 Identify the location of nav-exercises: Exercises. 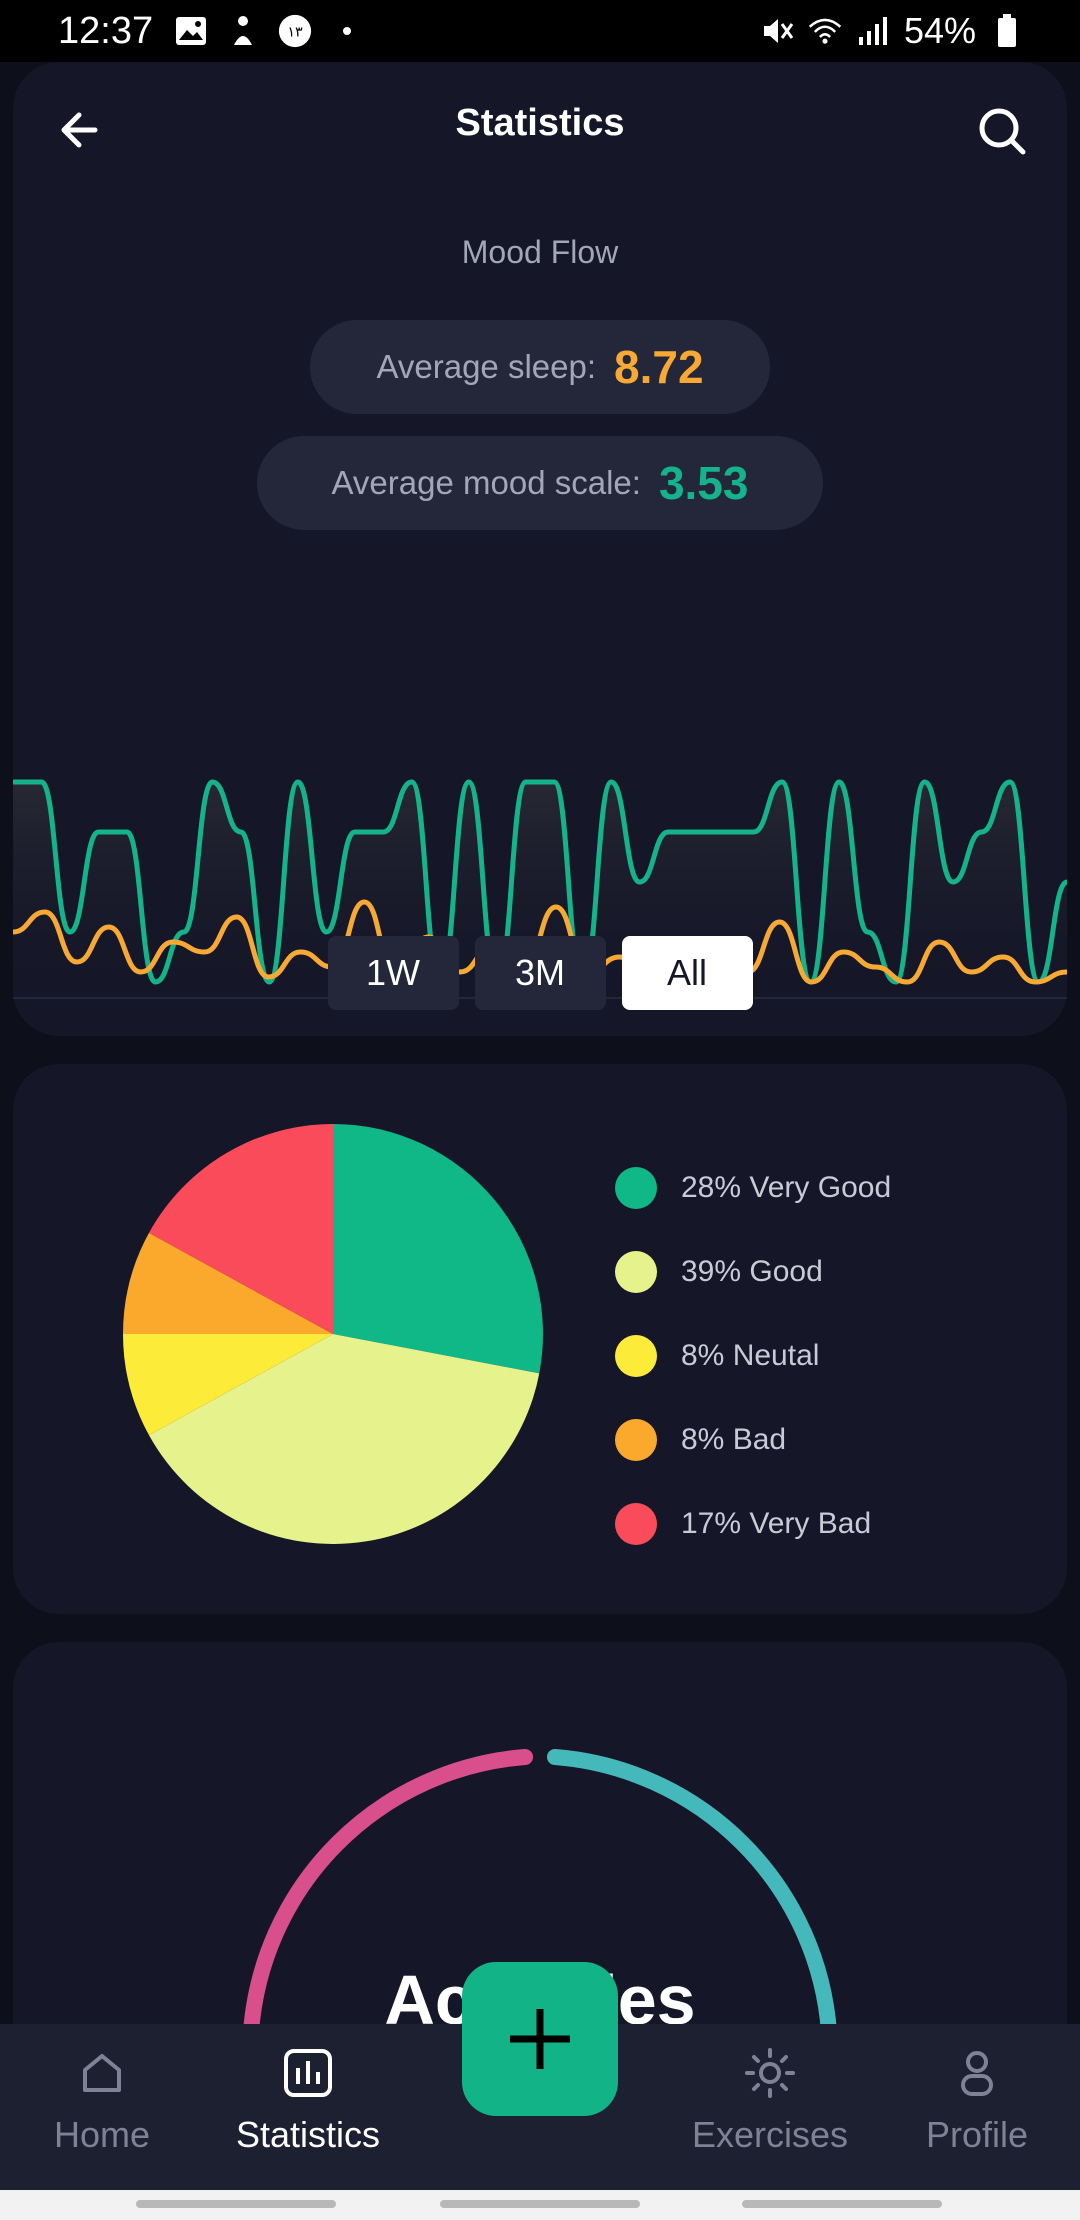
(770, 2101).